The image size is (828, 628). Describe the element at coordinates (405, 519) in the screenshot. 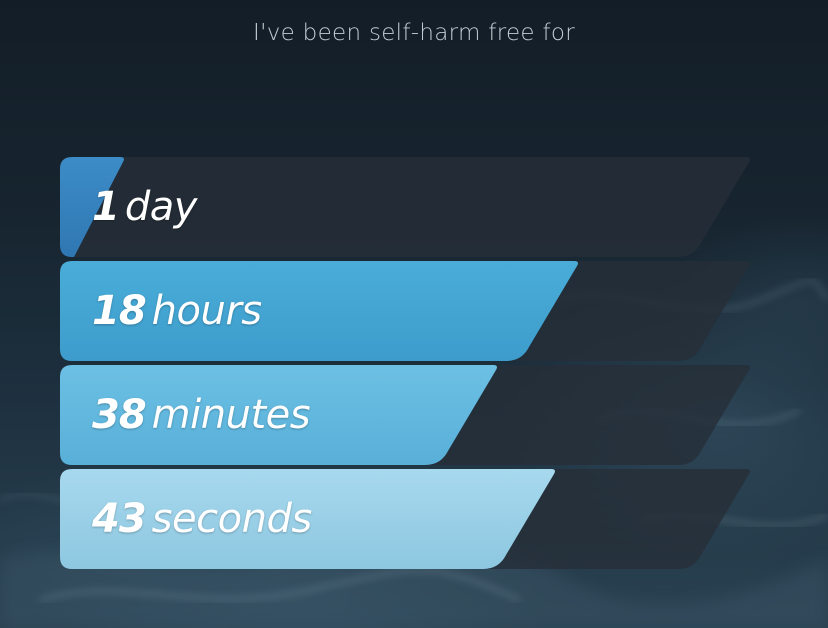

I see `seconds-counter: 43 seconds` at that location.